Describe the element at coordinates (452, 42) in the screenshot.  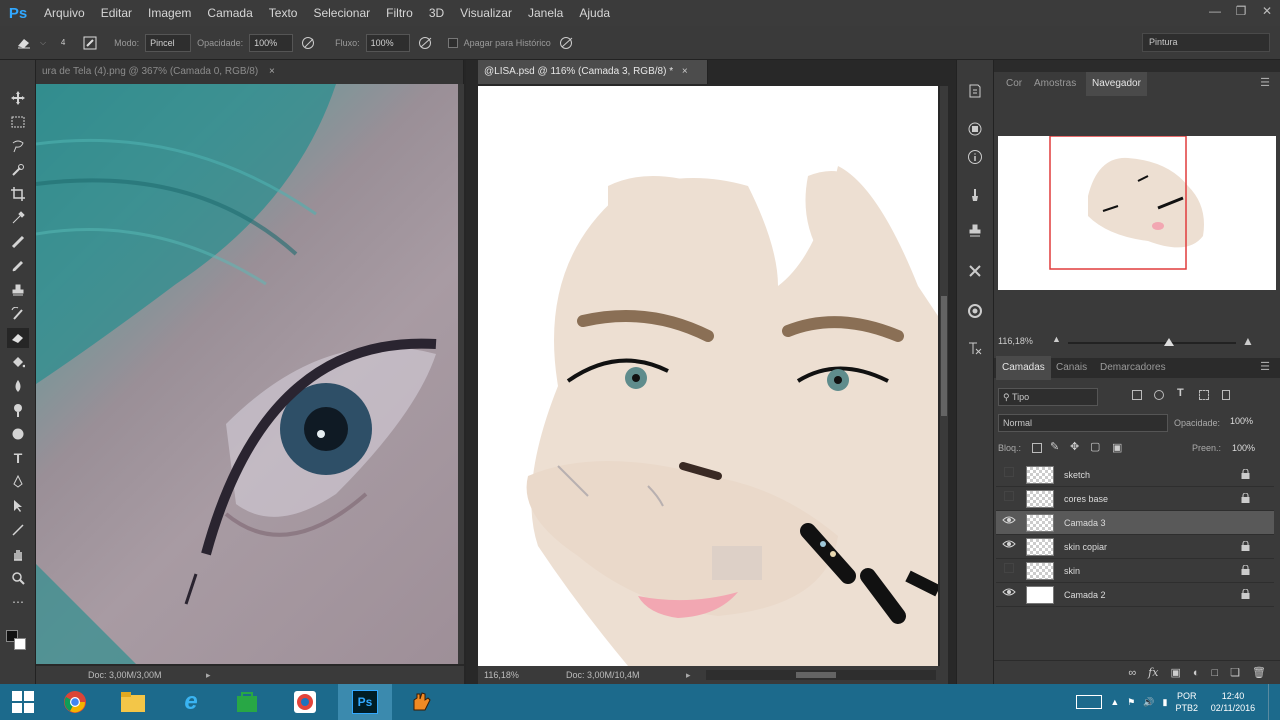
I see `erase-to-history-checkbox` at that location.